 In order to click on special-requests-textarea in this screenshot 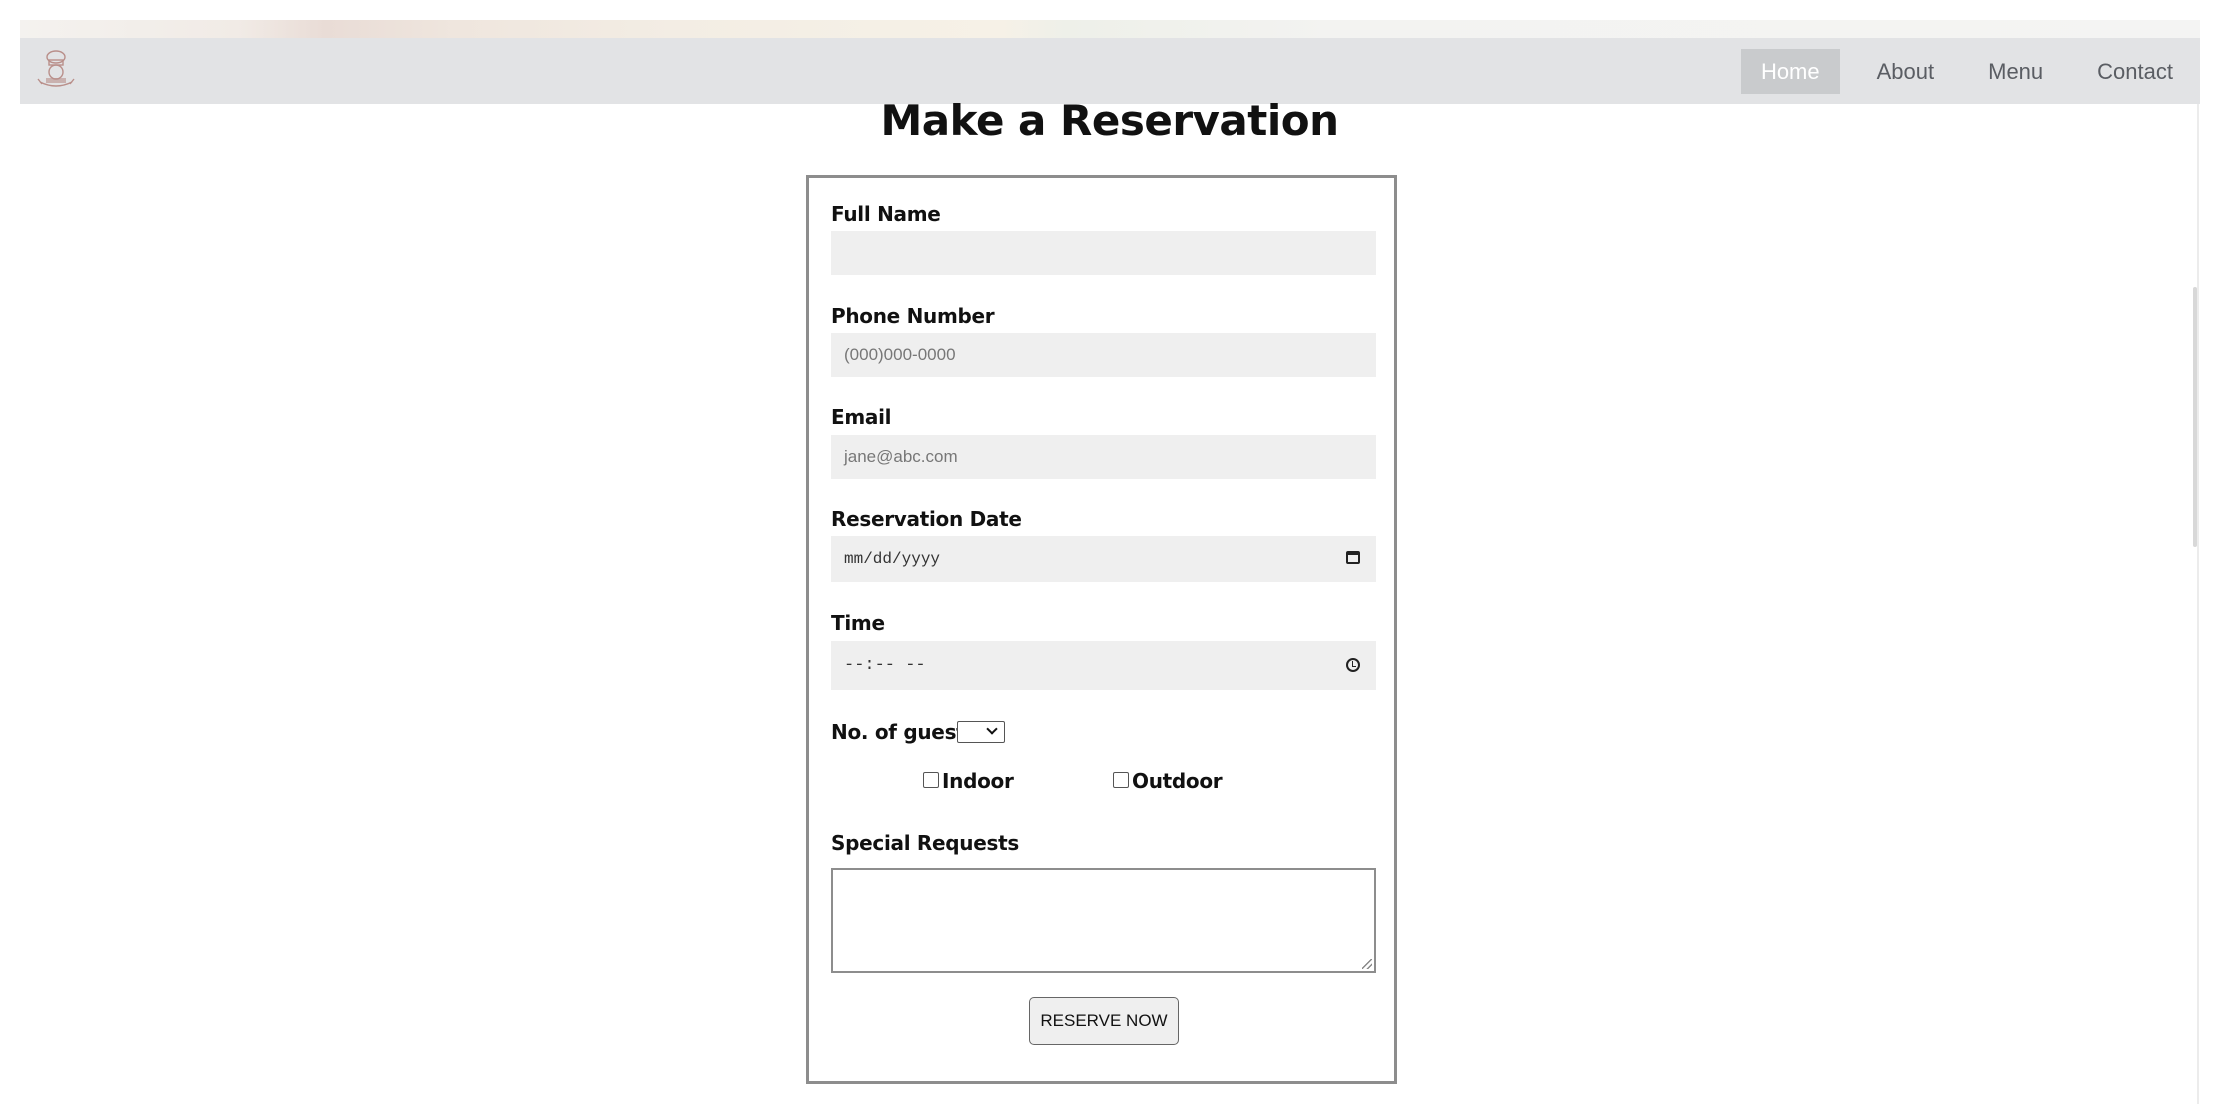, I will do `click(1103, 920)`.